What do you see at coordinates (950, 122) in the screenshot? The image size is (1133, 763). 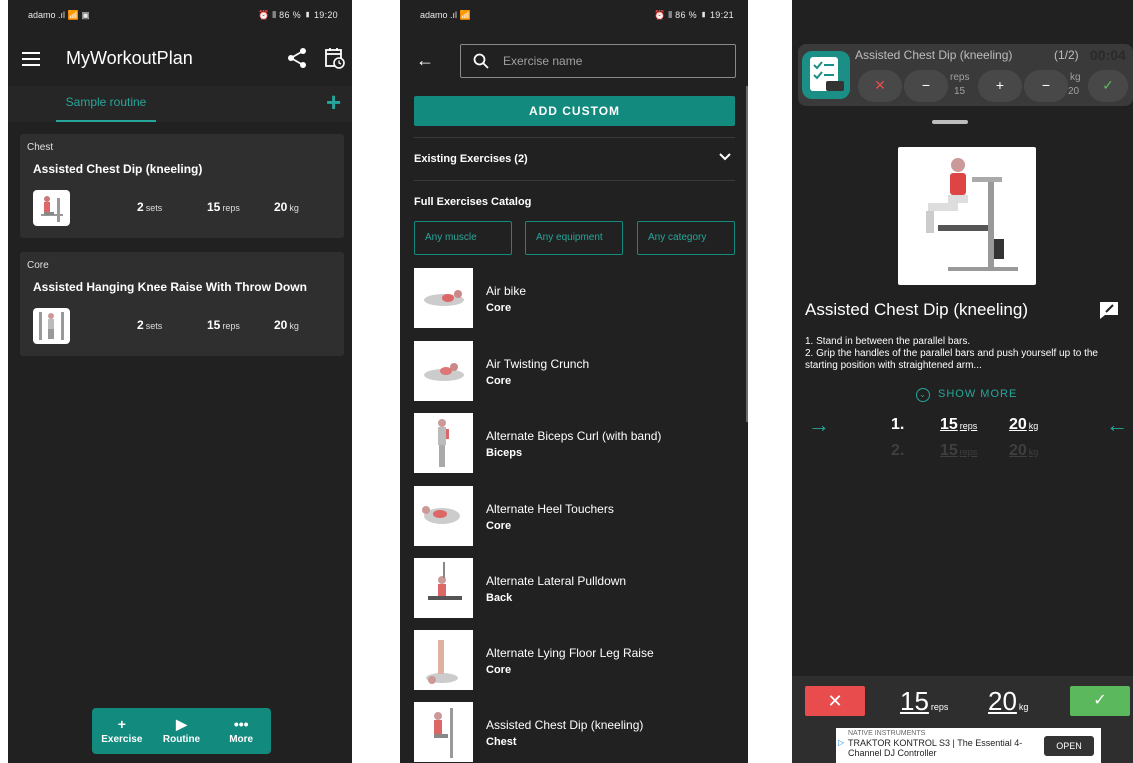 I see `drag-handle` at bounding box center [950, 122].